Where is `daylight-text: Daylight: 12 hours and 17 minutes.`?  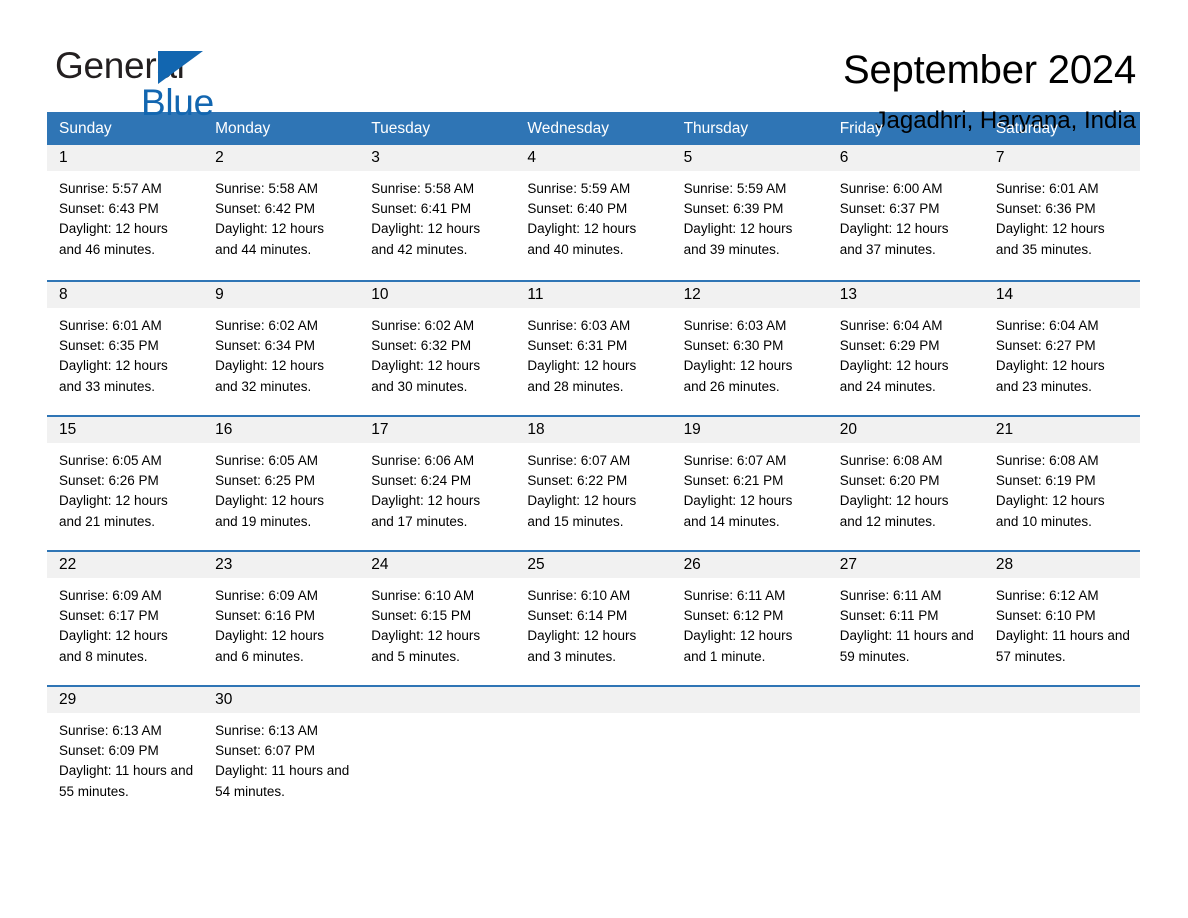 daylight-text: Daylight: 12 hours and 17 minutes. is located at coordinates (426, 511).